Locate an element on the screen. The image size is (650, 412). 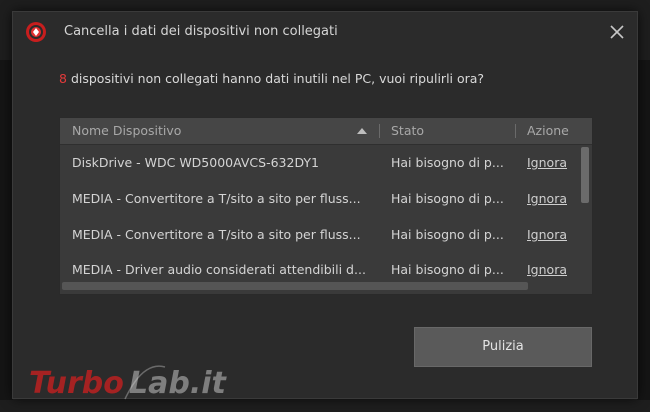
turbolab-watermark-logo: Turbo Lab.it is located at coordinates (128, 383).